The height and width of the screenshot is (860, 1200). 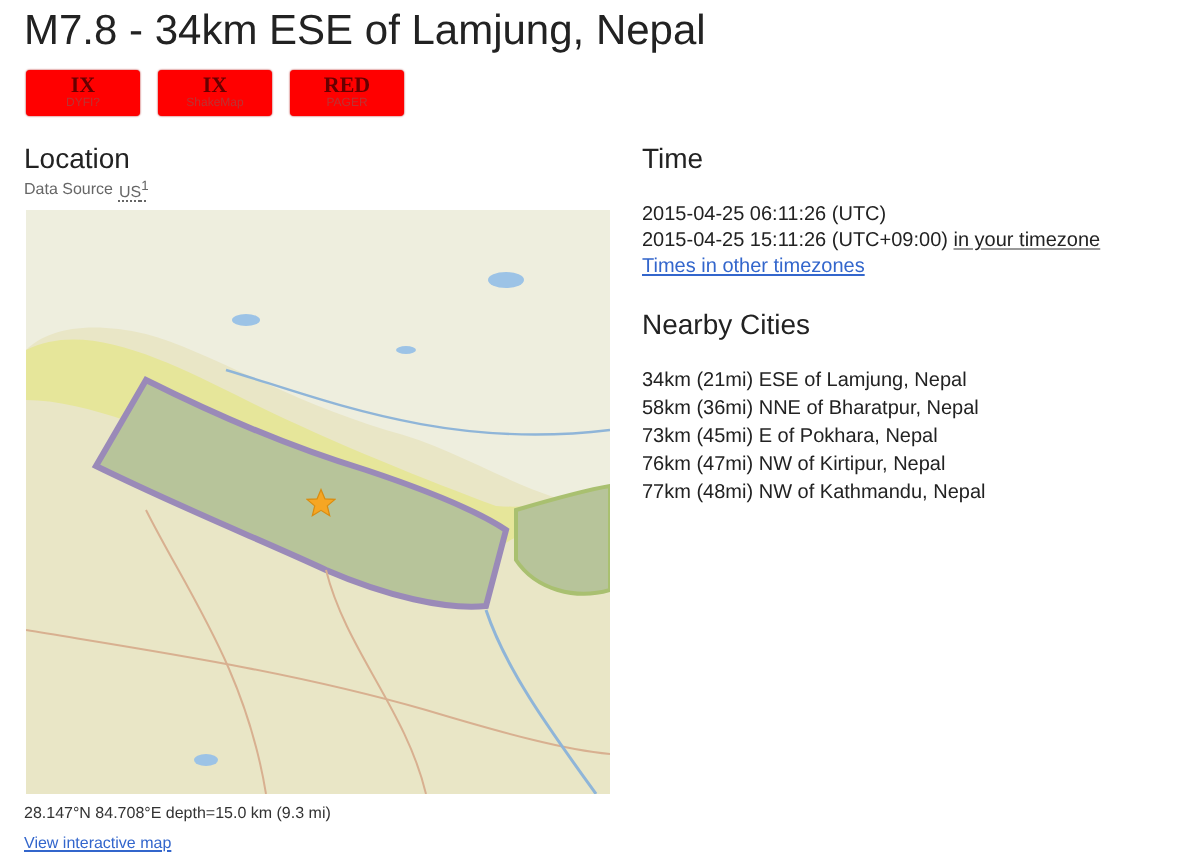 What do you see at coordinates (98, 842) in the screenshot?
I see `interactive-map-link: View interactive map` at bounding box center [98, 842].